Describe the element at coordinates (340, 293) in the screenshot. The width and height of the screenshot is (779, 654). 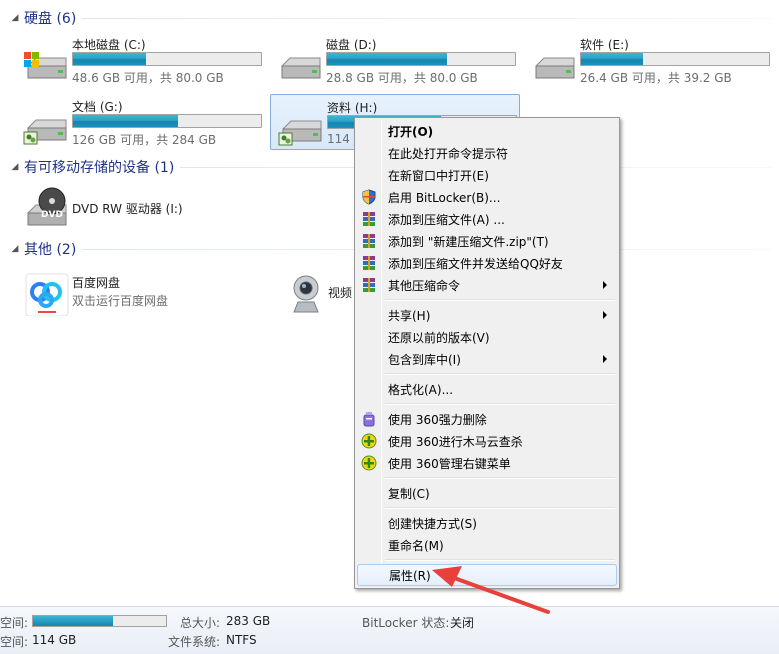
I see `item-name: 视频` at that location.